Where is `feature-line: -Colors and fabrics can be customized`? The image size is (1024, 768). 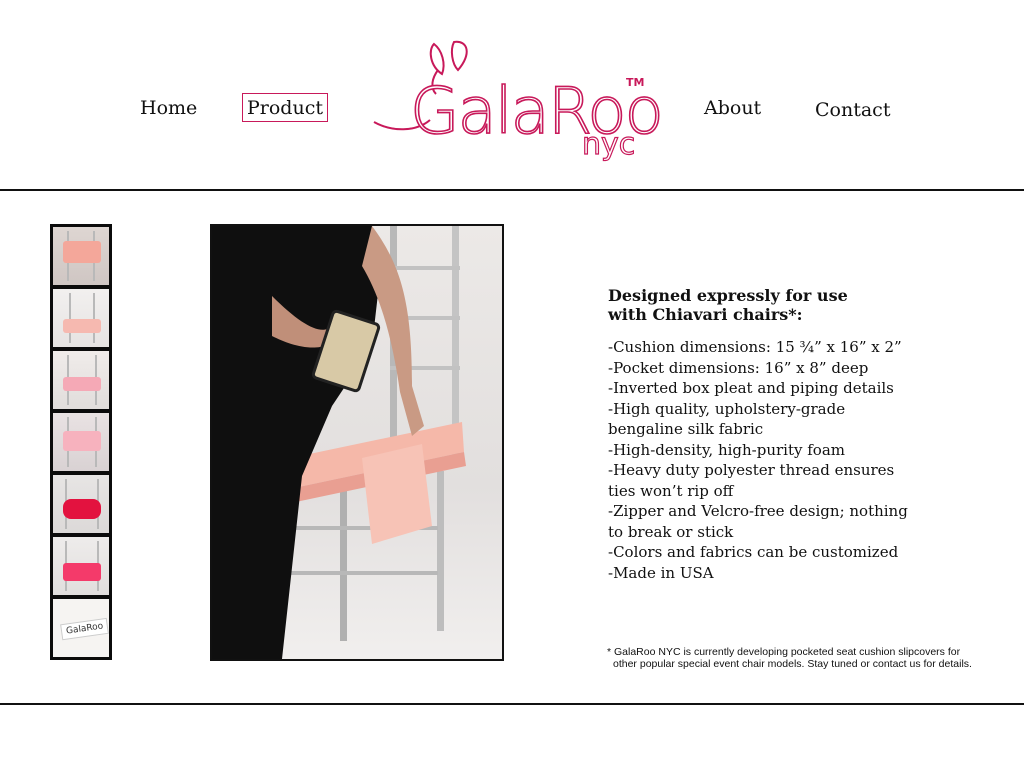 feature-line: -Colors and fabrics can be customized is located at coordinates (753, 552).